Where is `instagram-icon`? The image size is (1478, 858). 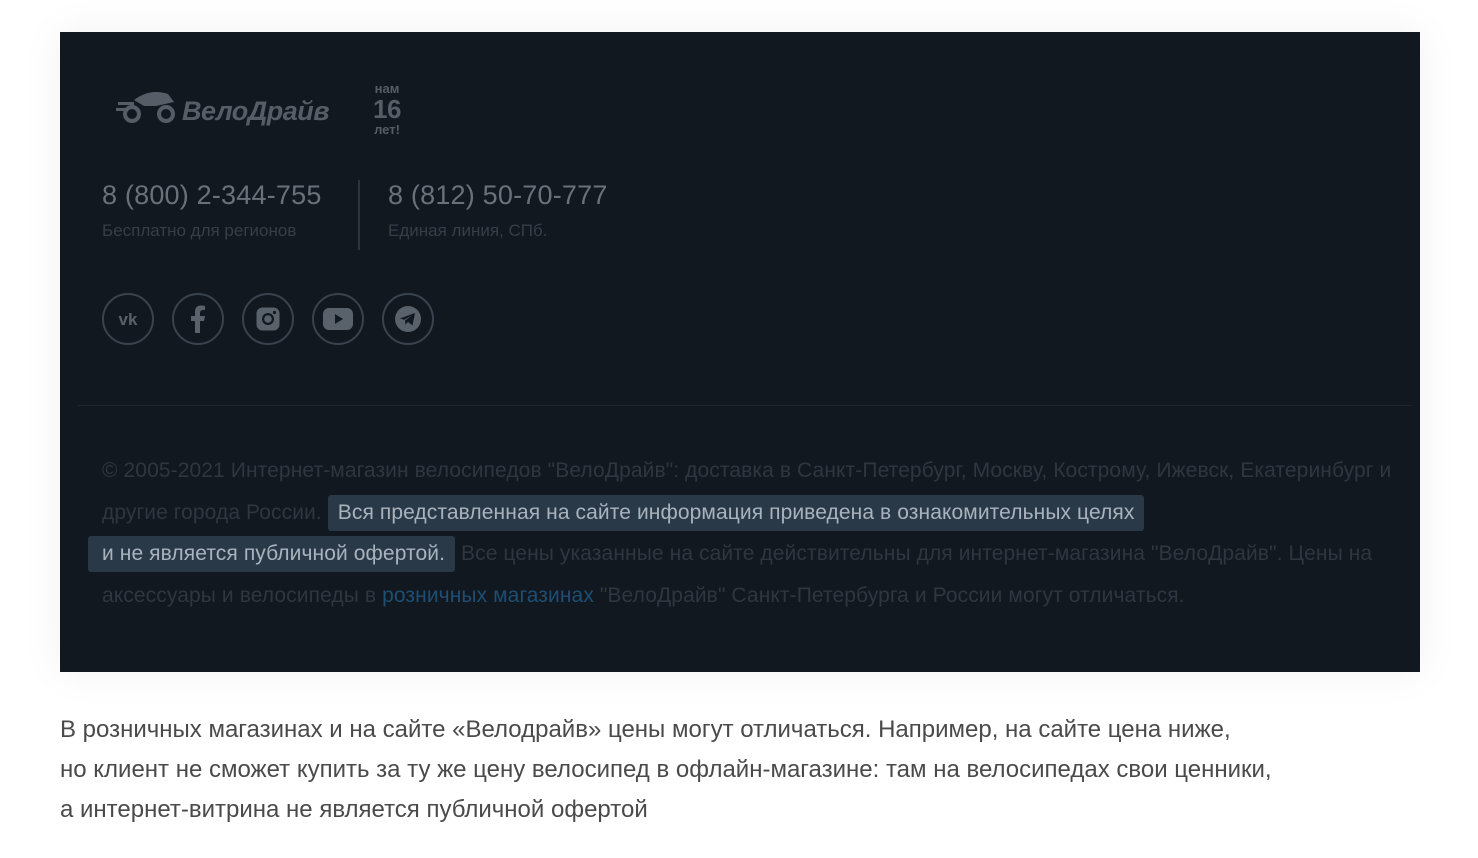 instagram-icon is located at coordinates (268, 319).